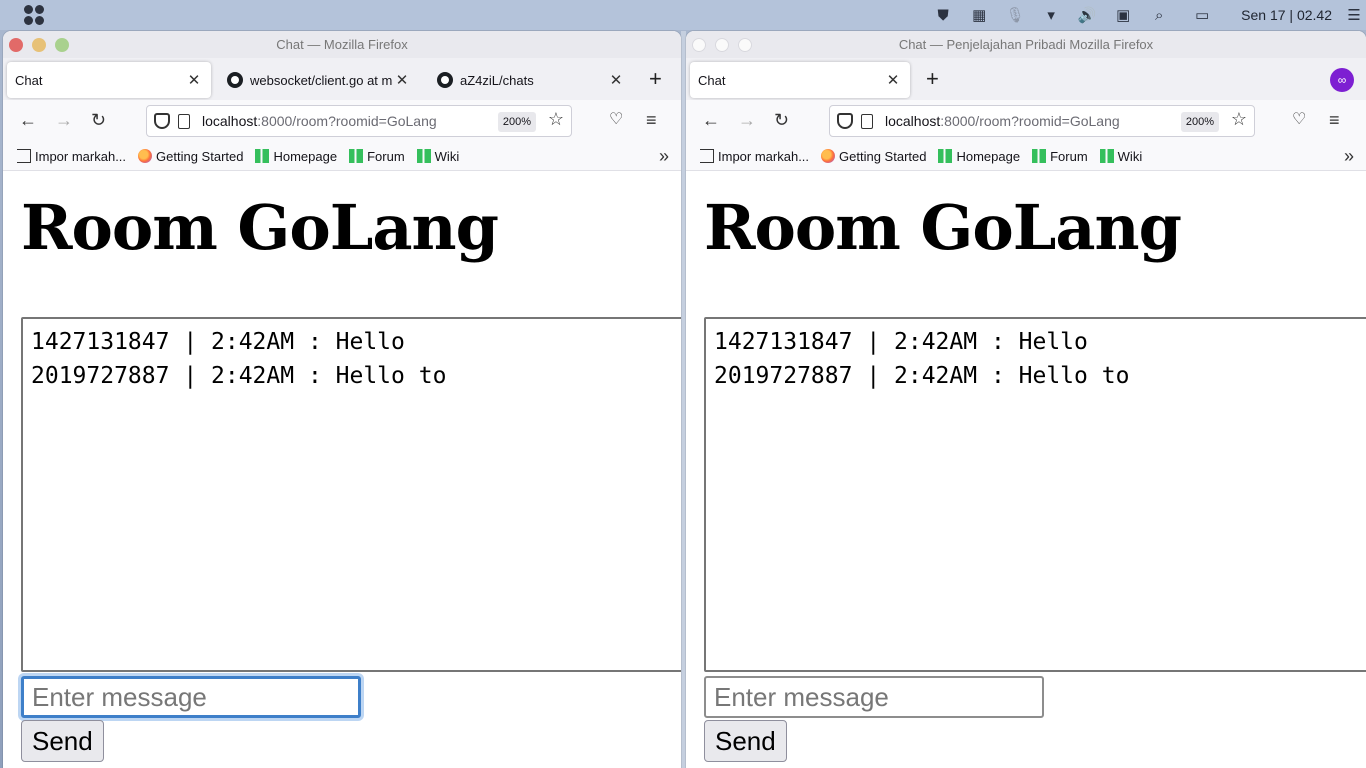 This screenshot has width=1366, height=768. What do you see at coordinates (1069, 156) in the screenshot?
I see `bookmark-label: Forum` at bounding box center [1069, 156].